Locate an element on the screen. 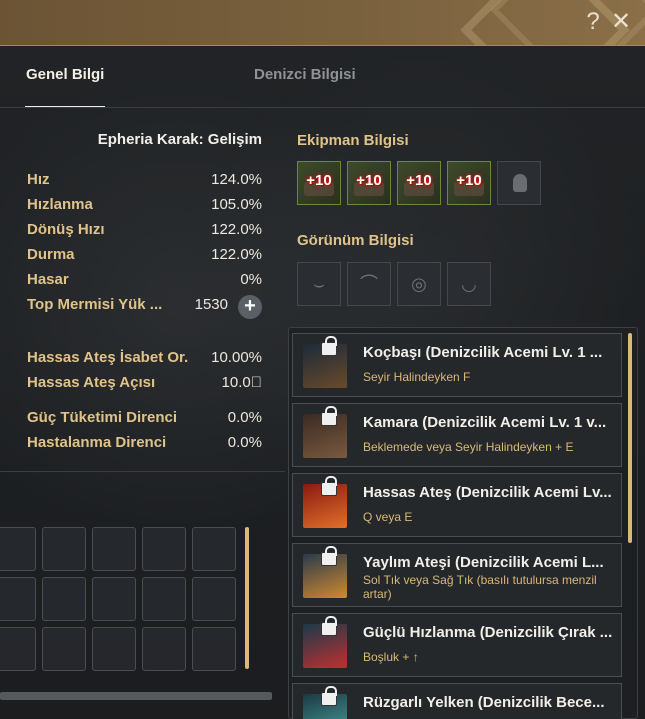 Image resolution: width=645 pixels, height=719 pixels. resist-stat-row: Hastalanma Direnci 0.0% is located at coordinates (144, 444).